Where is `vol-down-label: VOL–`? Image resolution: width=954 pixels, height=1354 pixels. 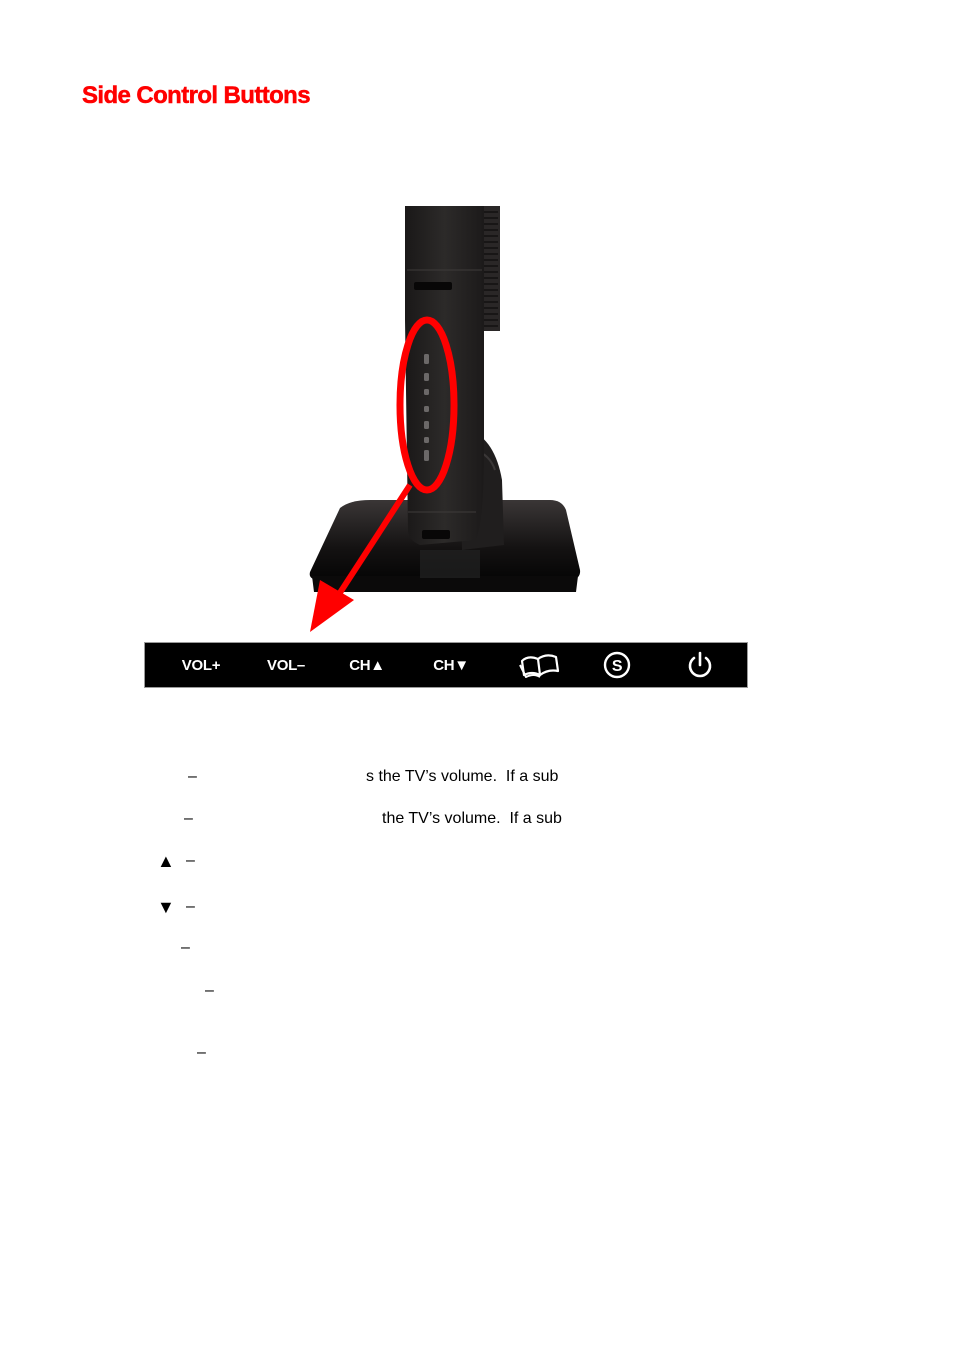
vol-down-label: VOL– is located at coordinates (286, 665).